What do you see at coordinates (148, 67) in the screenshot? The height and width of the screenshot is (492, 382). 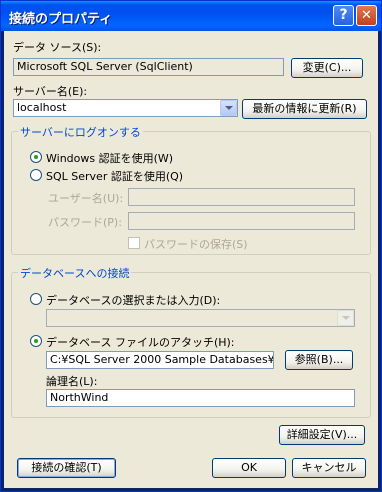 I see `data-source-field: Microsoft SQL Server (SqlClient)` at bounding box center [148, 67].